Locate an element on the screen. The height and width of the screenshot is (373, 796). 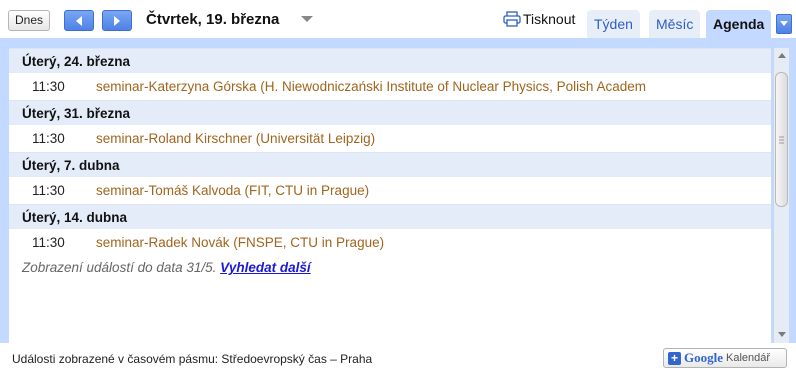
google-logo-text: Google is located at coordinates (703, 357).